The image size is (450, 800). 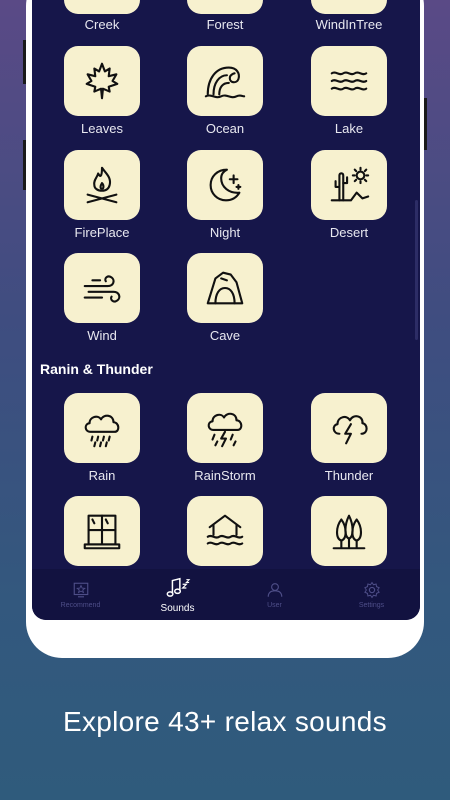 I want to click on sound-label: RainStorm, so click(x=225, y=475).